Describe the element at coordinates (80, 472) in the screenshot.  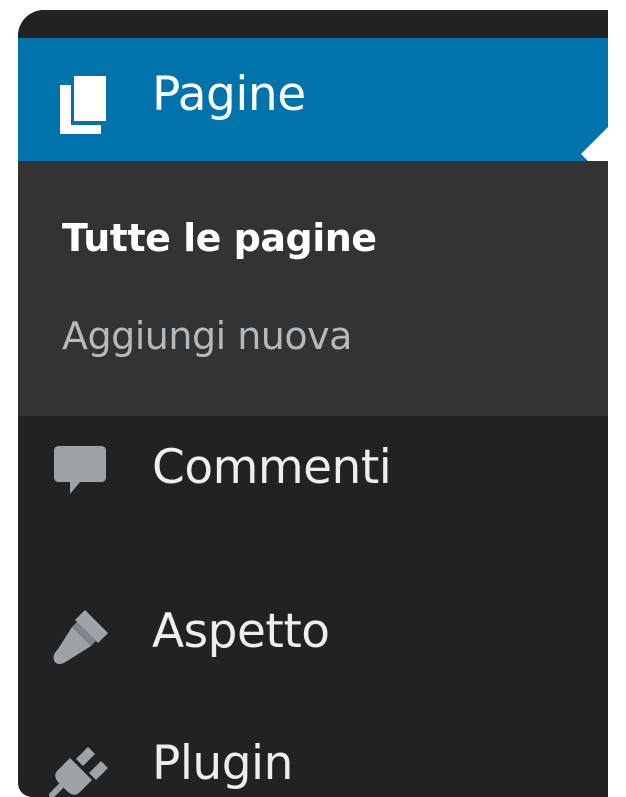
I see `comment-icon` at that location.